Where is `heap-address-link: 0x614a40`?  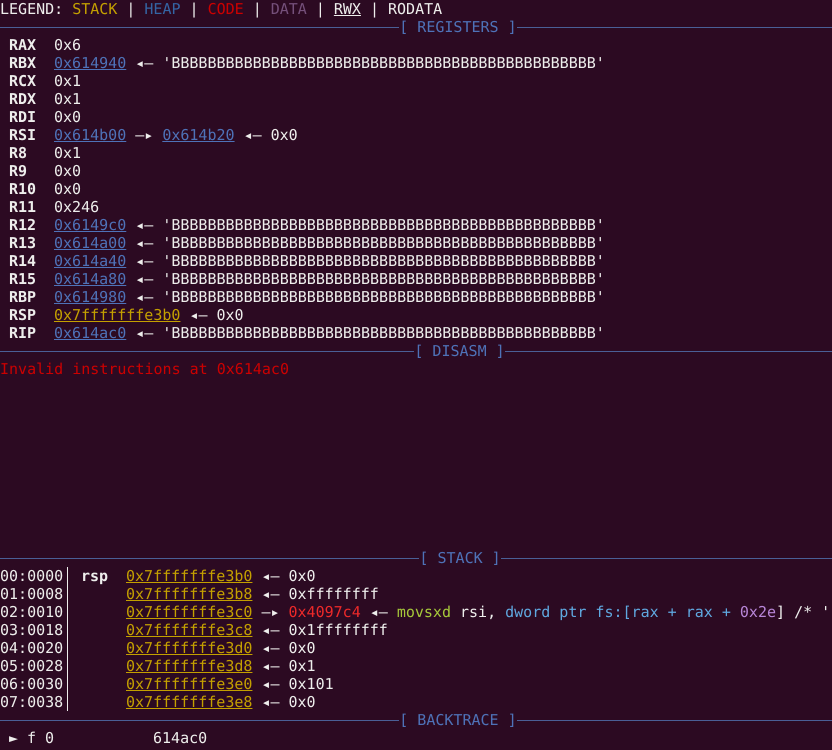 heap-address-link: 0x614a40 is located at coordinates (90, 261).